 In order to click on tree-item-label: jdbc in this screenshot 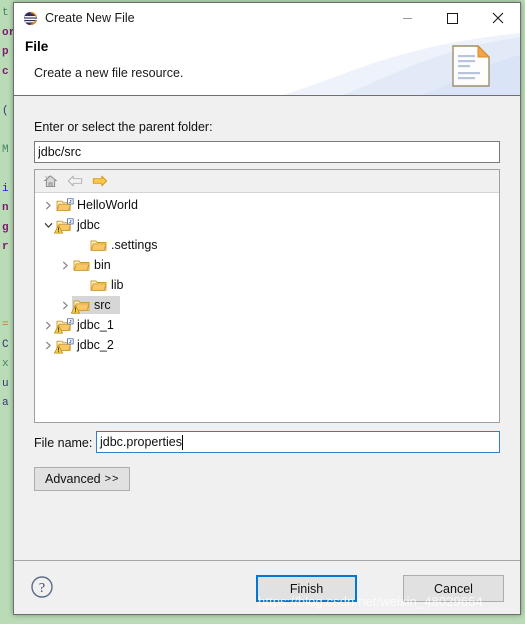, I will do `click(88, 225)`.